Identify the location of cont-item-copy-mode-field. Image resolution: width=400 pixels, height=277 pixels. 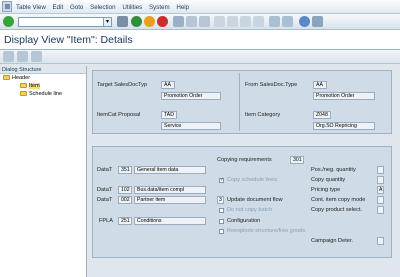
(380, 200).